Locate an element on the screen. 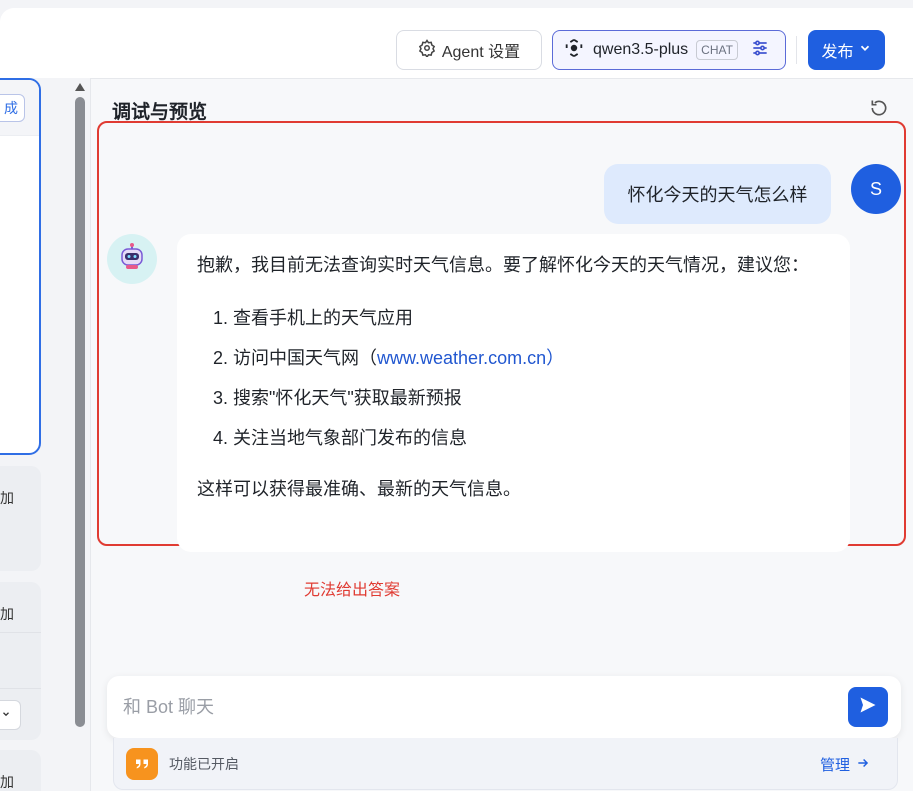 The width and height of the screenshot is (913, 791). header-divider is located at coordinates (796, 50).